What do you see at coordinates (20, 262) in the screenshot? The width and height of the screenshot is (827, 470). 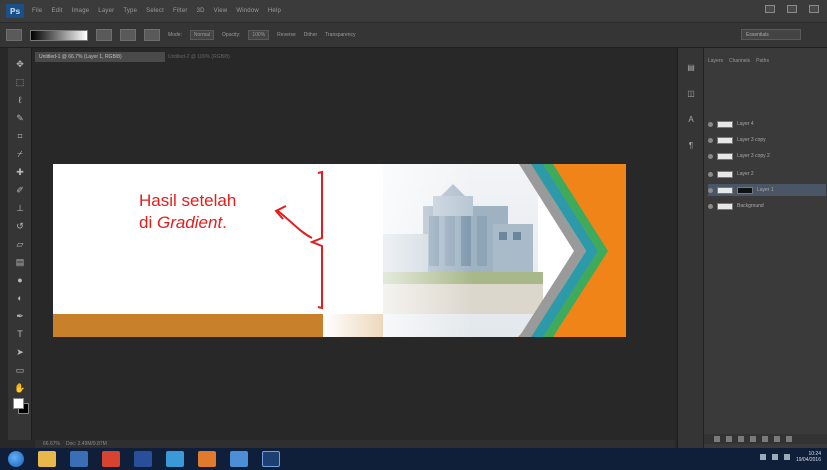 I see `gradient-tool-icon: ▤` at bounding box center [20, 262].